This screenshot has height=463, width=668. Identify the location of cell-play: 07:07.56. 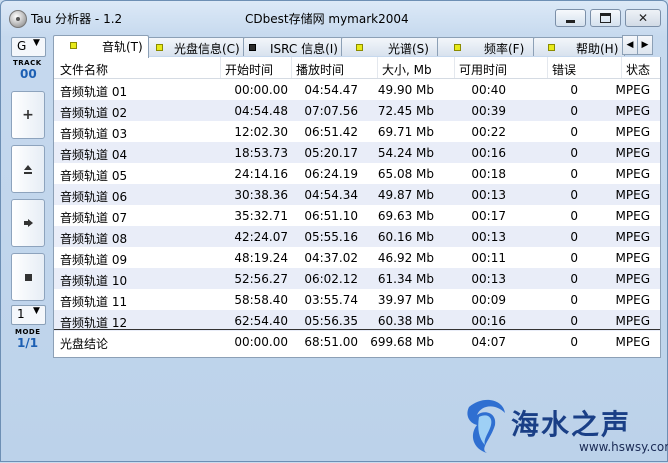
(331, 111).